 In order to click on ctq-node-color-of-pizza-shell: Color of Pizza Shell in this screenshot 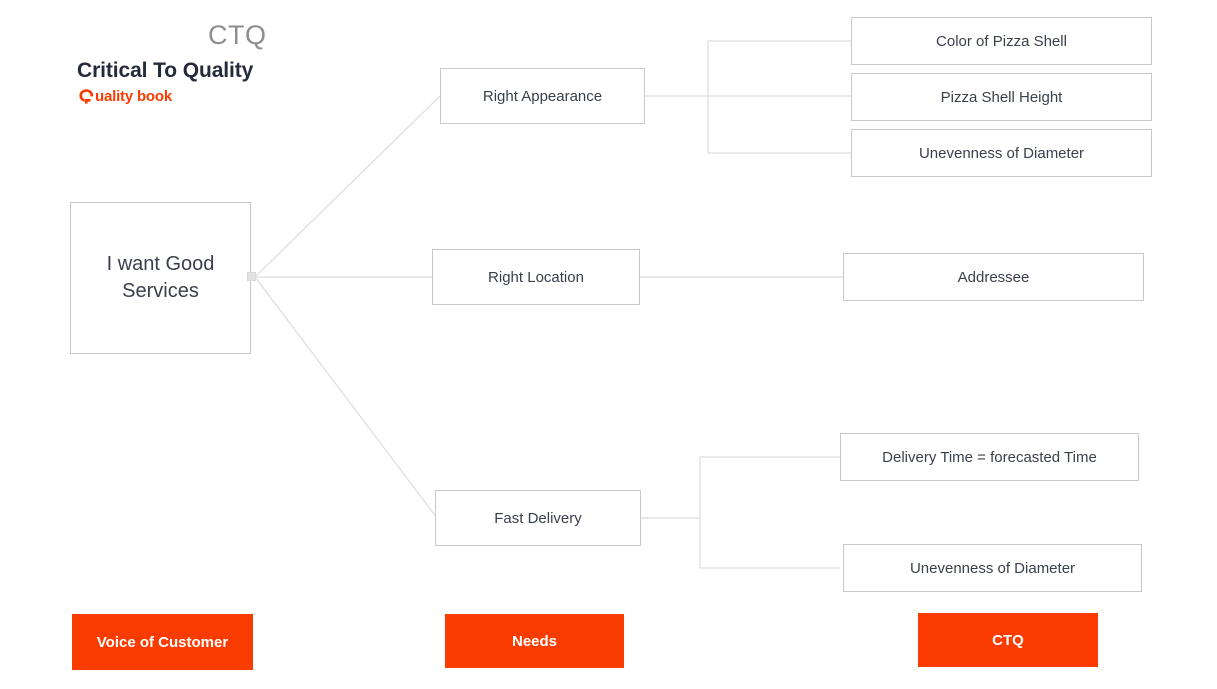, I will do `click(1001, 41)`.